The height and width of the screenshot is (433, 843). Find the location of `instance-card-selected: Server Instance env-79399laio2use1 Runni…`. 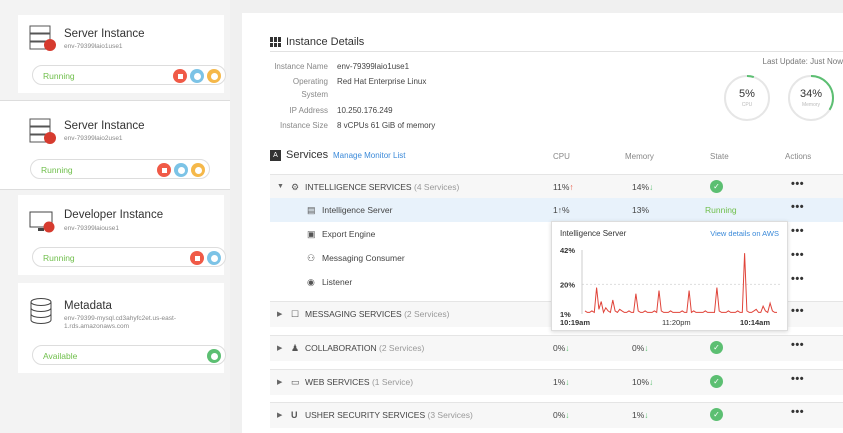

instance-card-selected: Server Instance env-79399laio2use1 Runni… is located at coordinates (115, 145).